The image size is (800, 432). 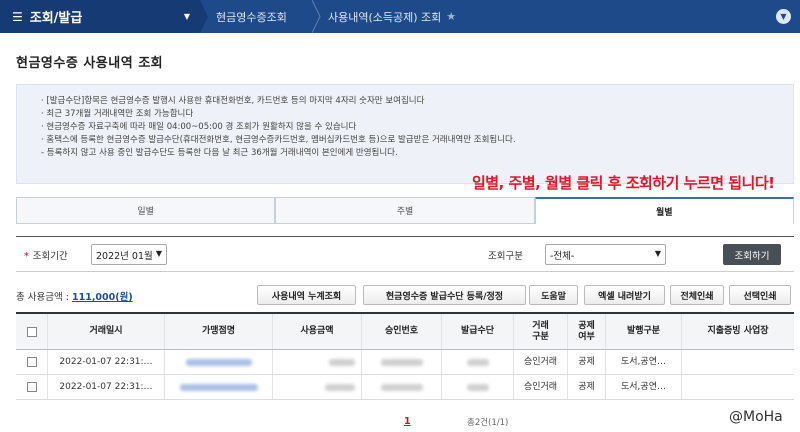 I want to click on print-all-button: 전체인쇄, so click(x=697, y=295).